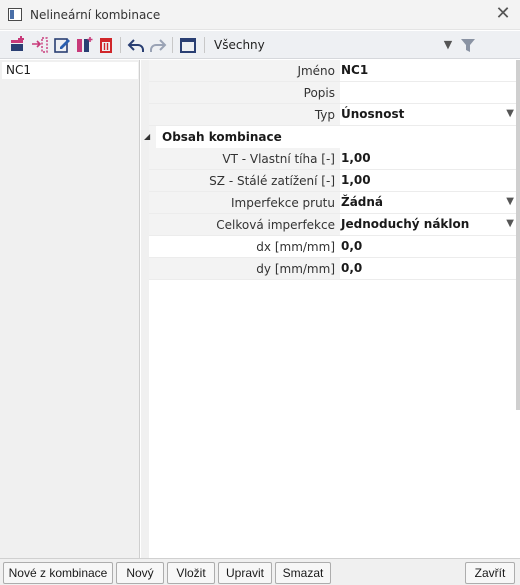 This screenshot has width=520, height=585. I want to click on property-row-description: Popis, so click(333, 93).